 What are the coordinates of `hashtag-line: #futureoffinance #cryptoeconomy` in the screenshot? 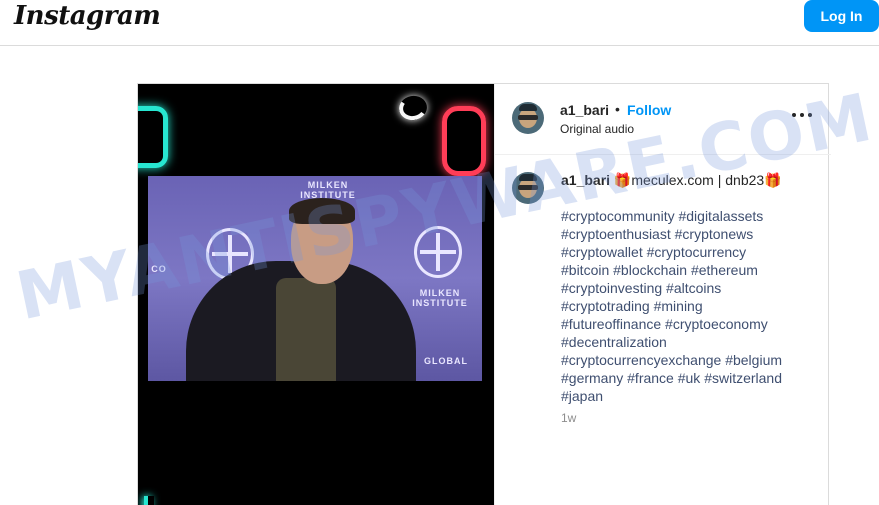 It's located at (686, 324).